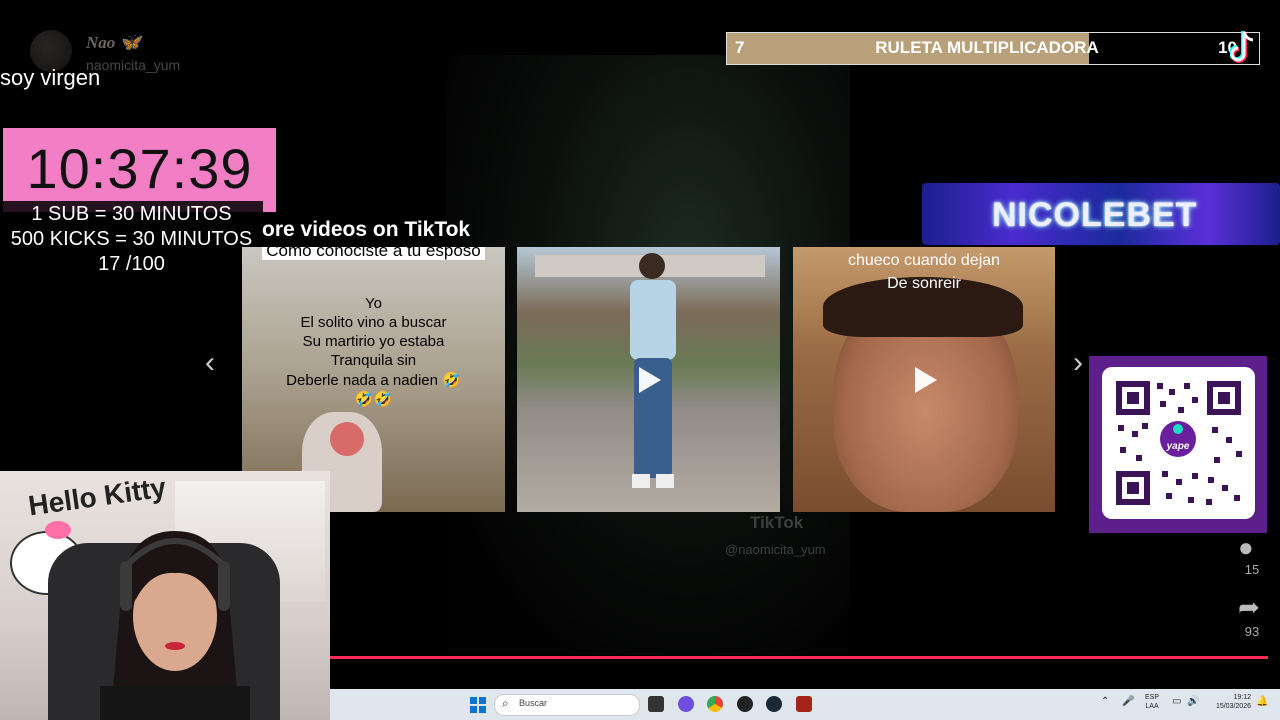 The image size is (1280, 720). What do you see at coordinates (1233, 706) in the screenshot?
I see `tray-date: 15/03/2026` at bounding box center [1233, 706].